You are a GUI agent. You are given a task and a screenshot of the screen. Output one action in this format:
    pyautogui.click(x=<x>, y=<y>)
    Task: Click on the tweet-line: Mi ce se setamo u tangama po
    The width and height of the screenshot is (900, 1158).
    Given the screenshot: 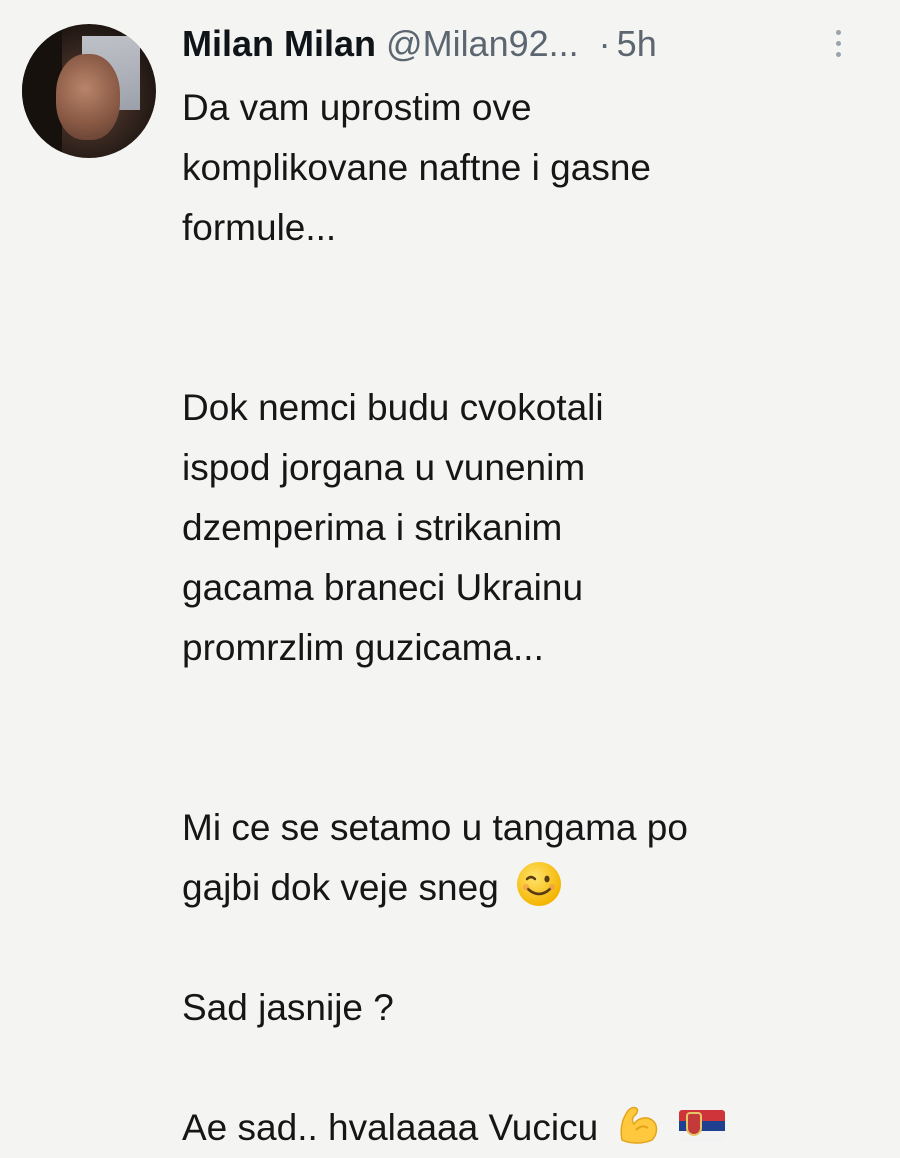 What is the action you would take?
    pyautogui.click(x=435, y=827)
    